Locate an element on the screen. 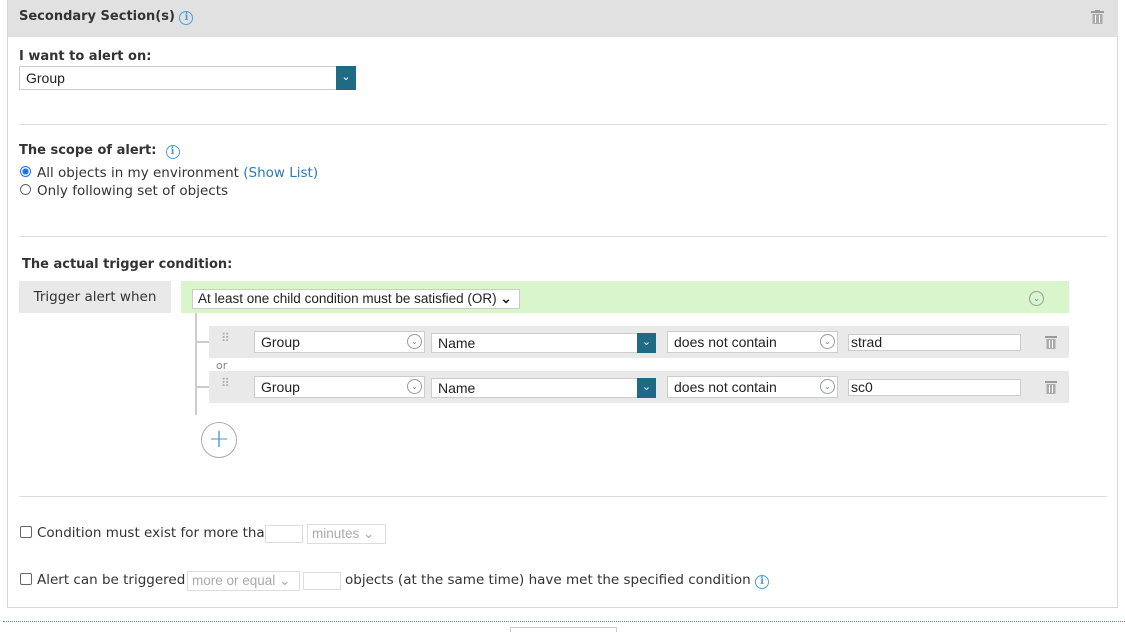 This screenshot has width=1125, height=632. alert-on-label: I want to alert on: is located at coordinates (85, 56).